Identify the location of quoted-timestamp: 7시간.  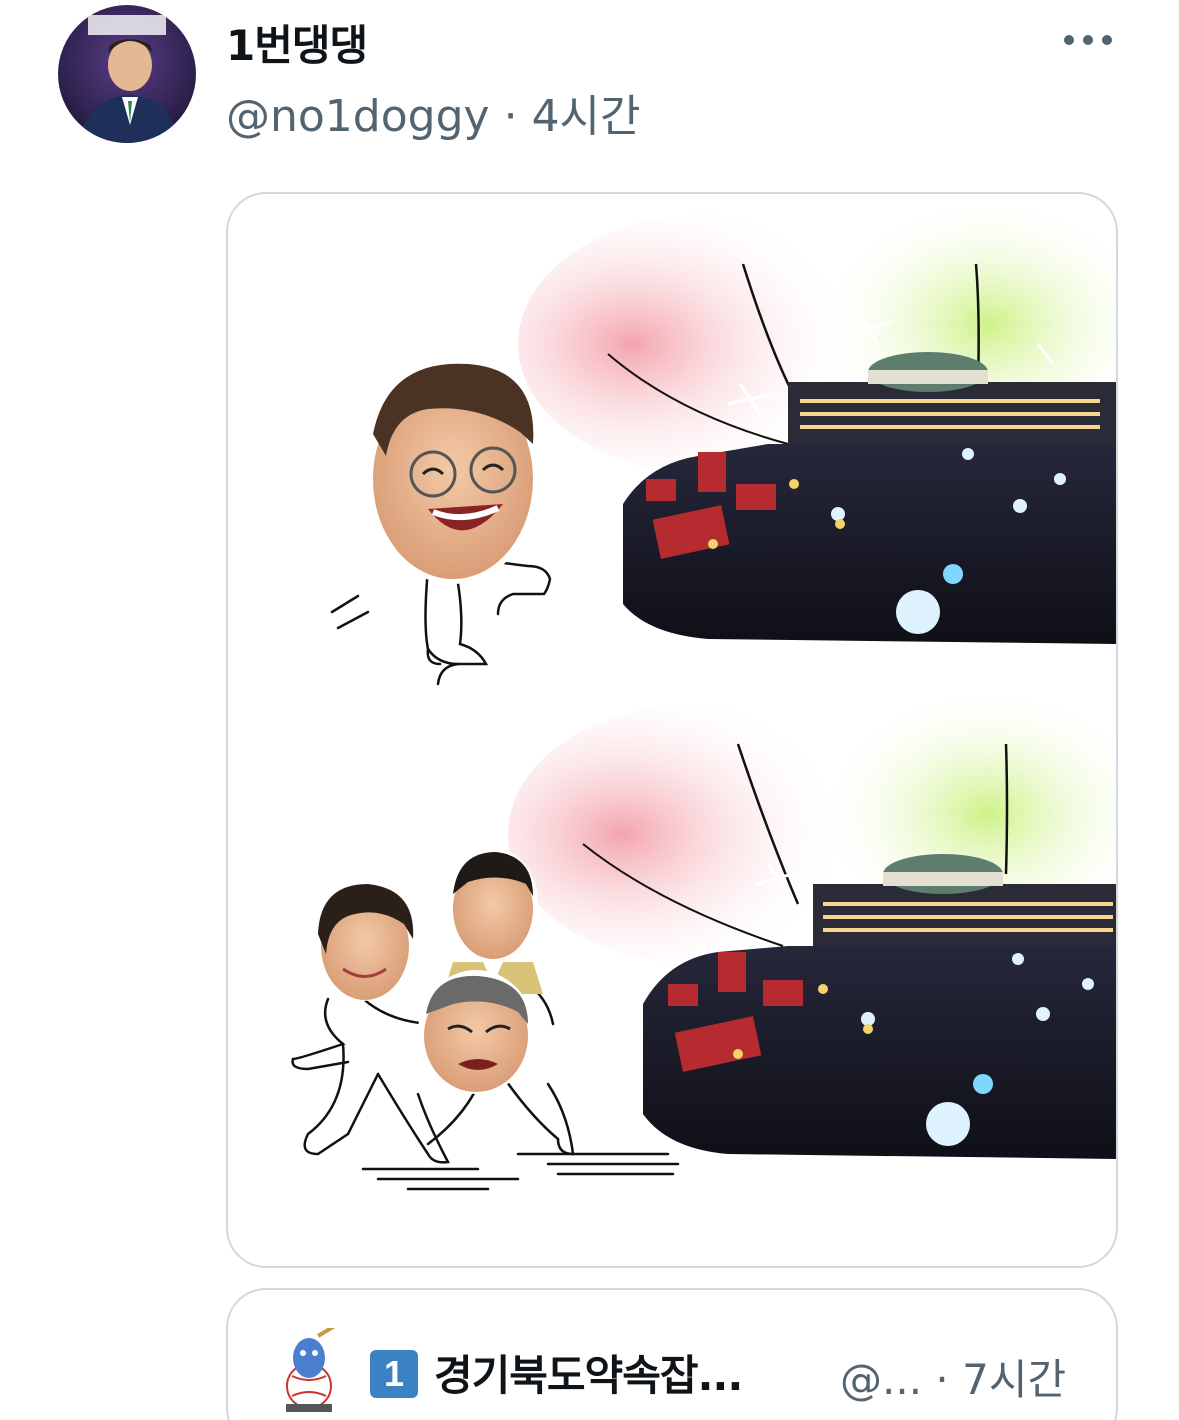
(1014, 1379).